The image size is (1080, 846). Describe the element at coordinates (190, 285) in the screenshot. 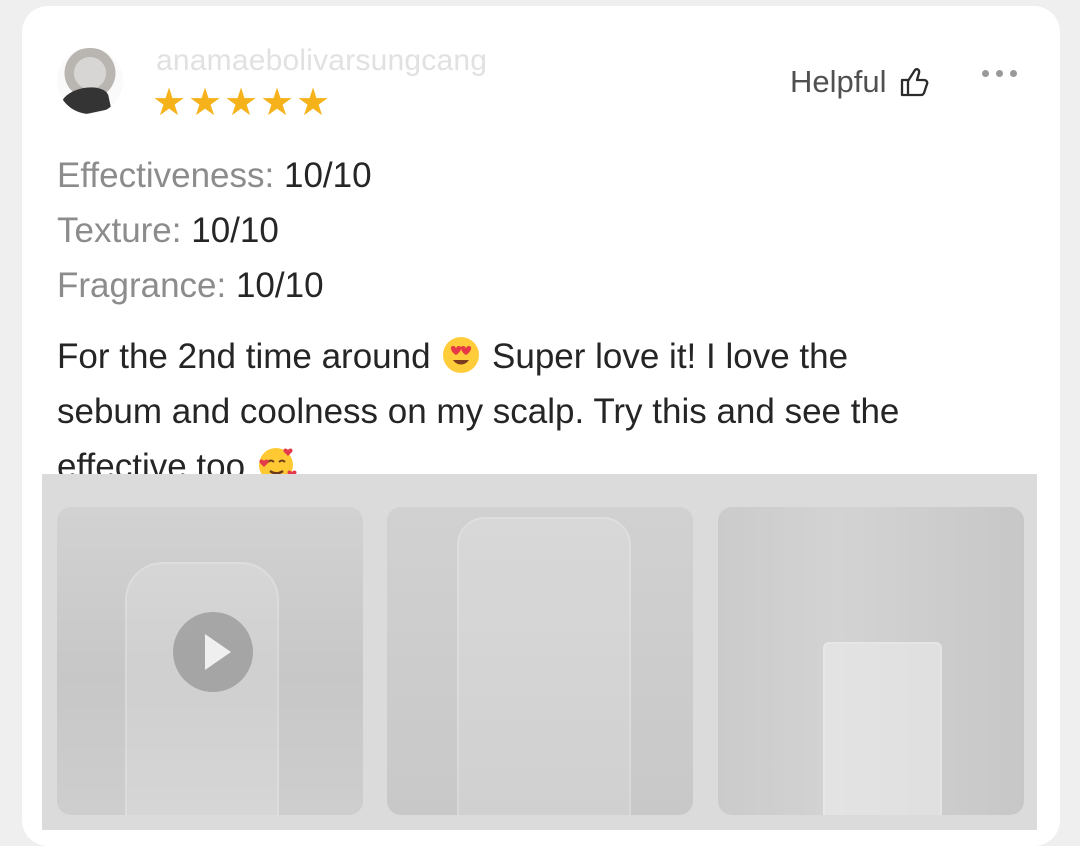

I see `fragrance-rating: Fragrance: 10/10` at that location.